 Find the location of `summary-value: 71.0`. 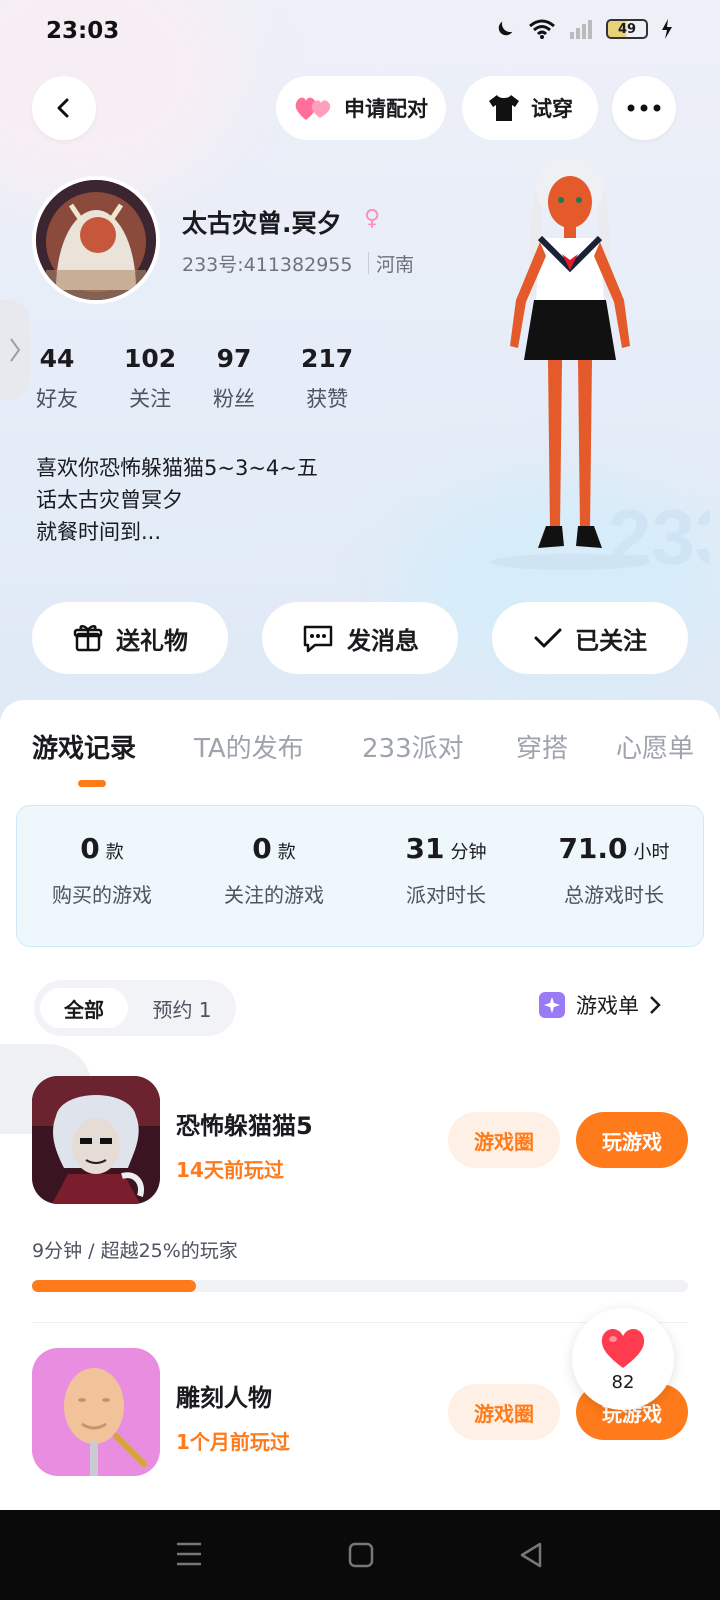

summary-value: 71.0 is located at coordinates (593, 848).